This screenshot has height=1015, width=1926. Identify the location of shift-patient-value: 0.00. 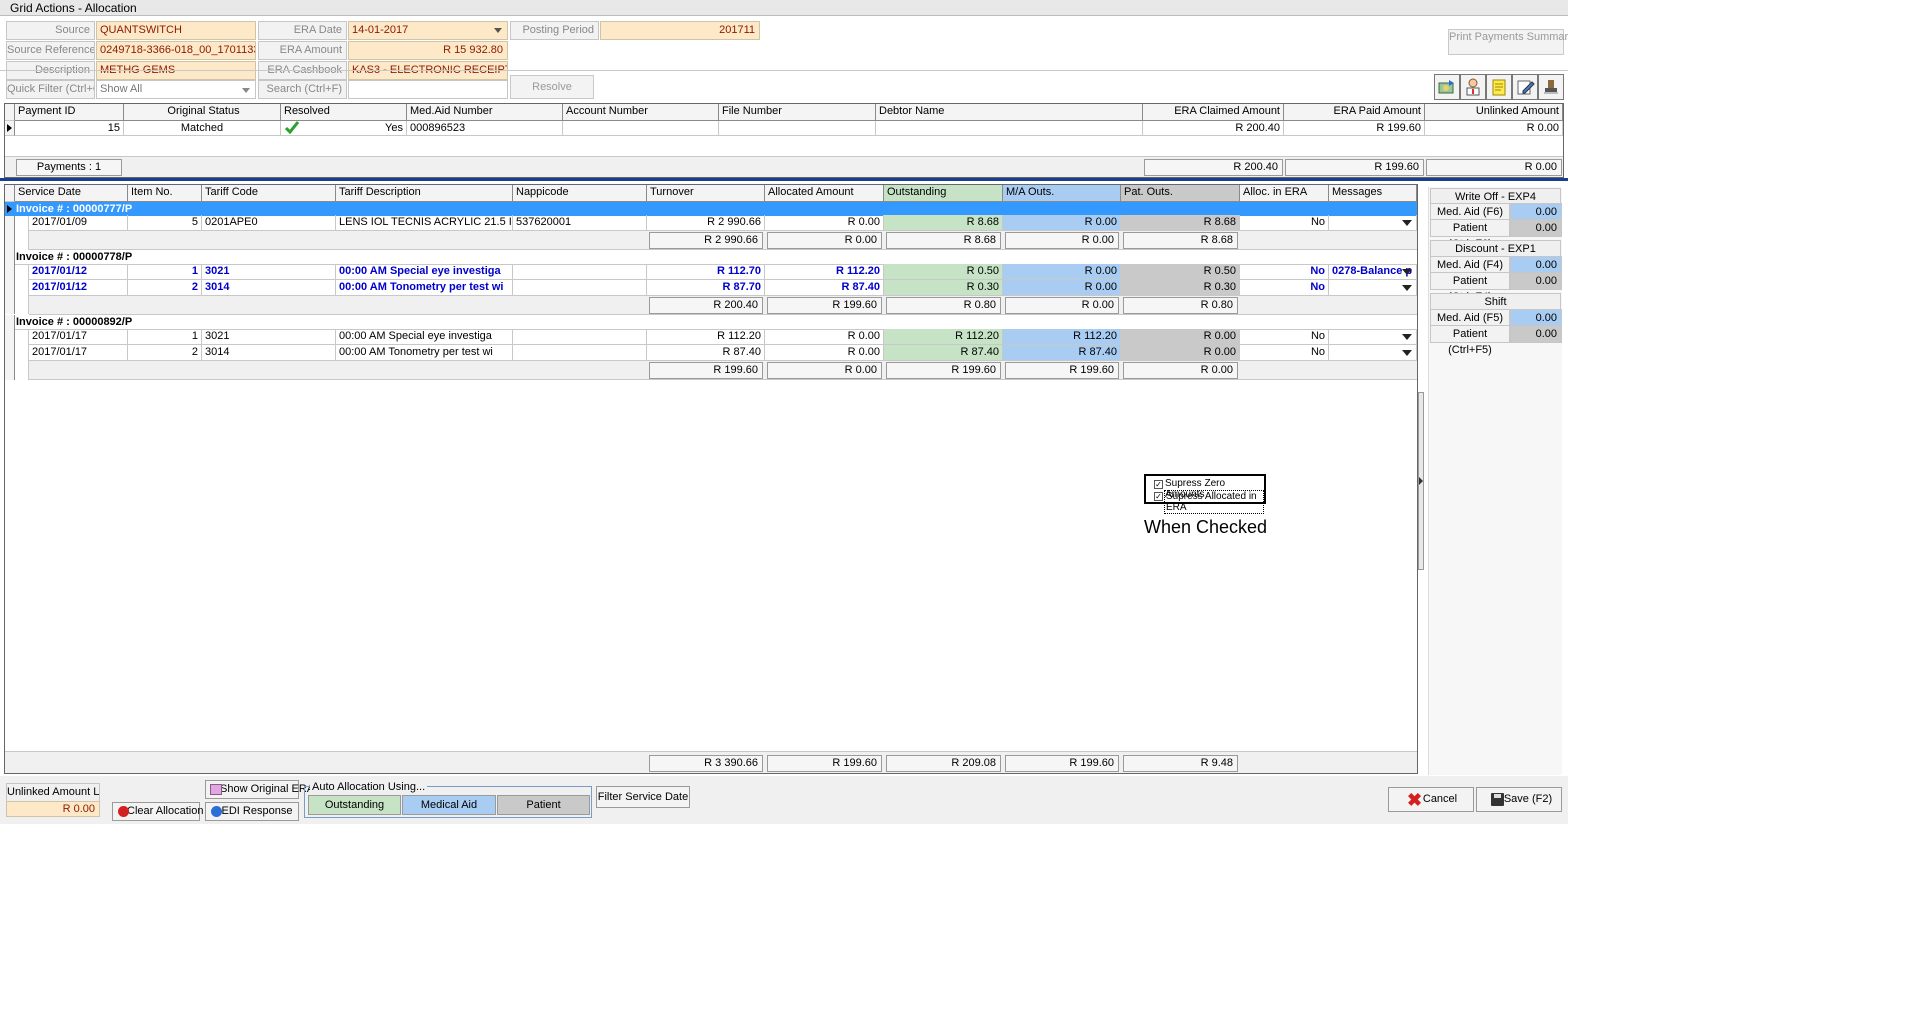
(1536, 334).